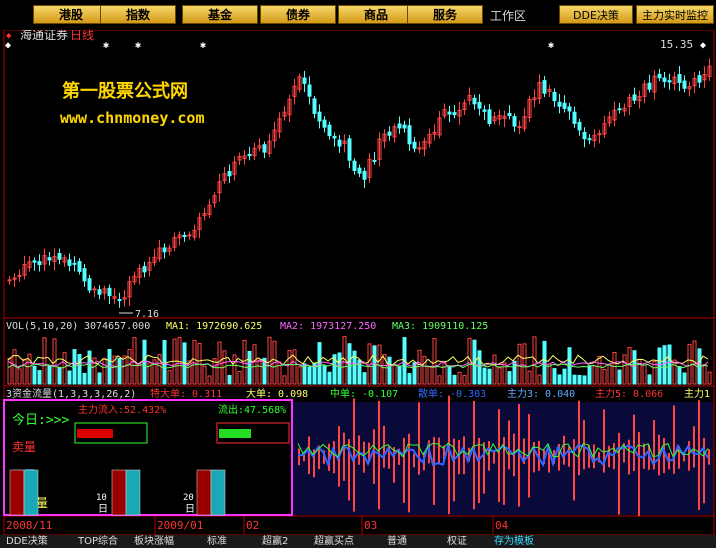 The height and width of the screenshot is (548, 716). I want to click on tab-normal: 普通, so click(397, 541).